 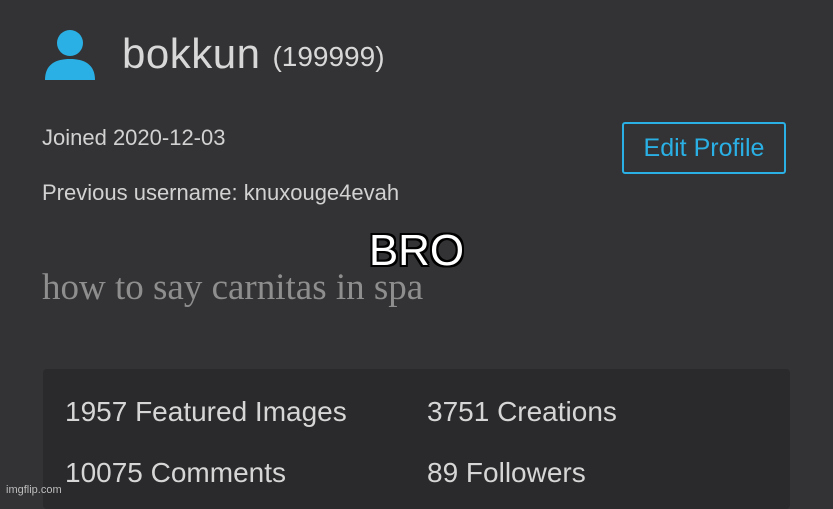 I want to click on stat-followers: 89 Followers, so click(x=506, y=473).